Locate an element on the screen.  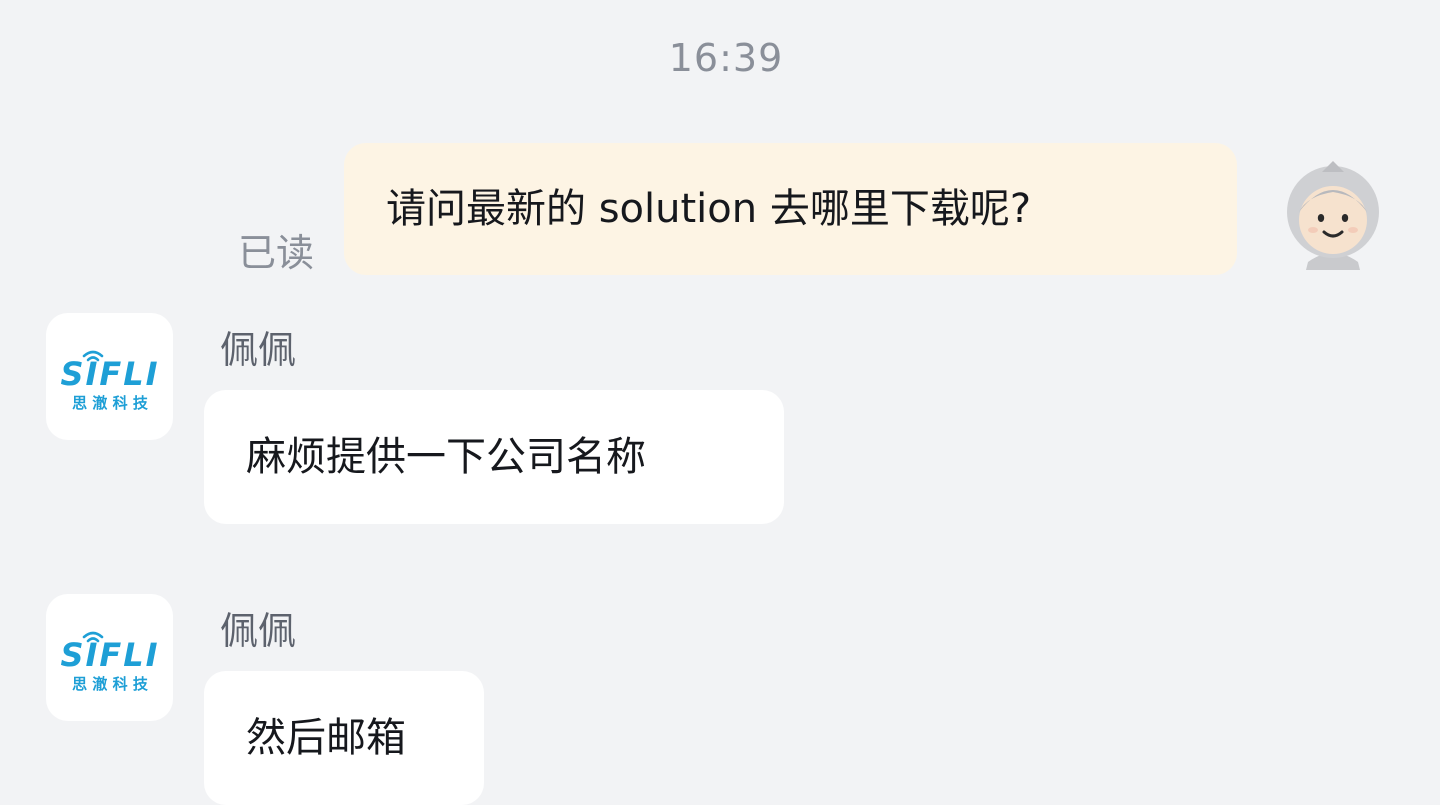
incoming-message-bubble: 麻烦提供一下公司名称 is located at coordinates (494, 457).